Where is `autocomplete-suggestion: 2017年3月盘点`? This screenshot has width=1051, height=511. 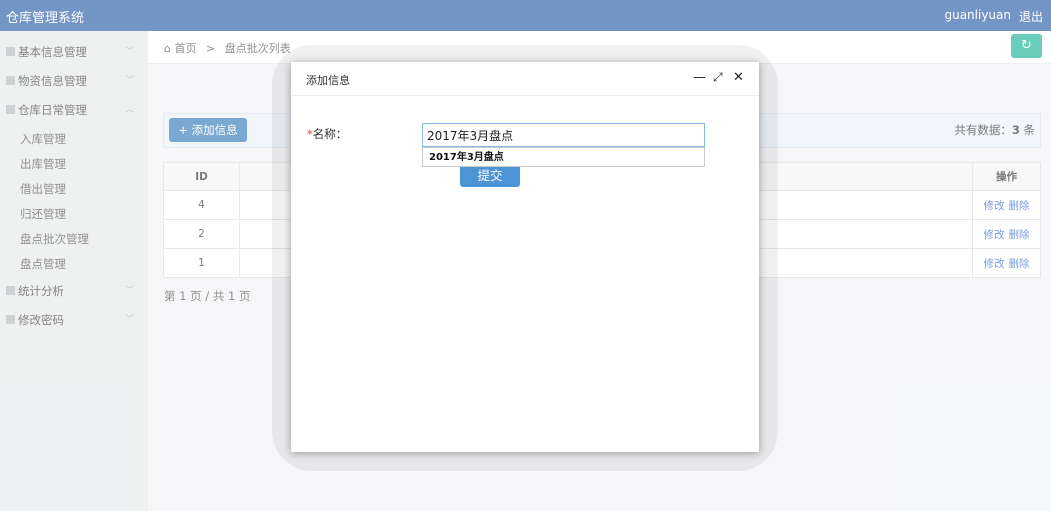 autocomplete-suggestion: 2017年3月盘点 is located at coordinates (563, 157).